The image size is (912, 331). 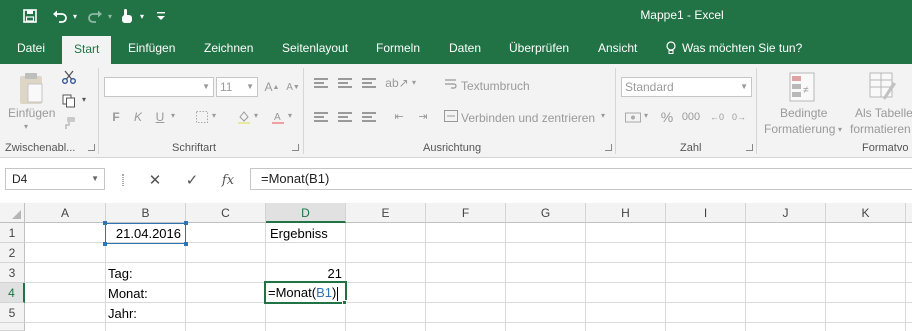 What do you see at coordinates (398, 48) in the screenshot?
I see `tab-formeln: Formeln` at bounding box center [398, 48].